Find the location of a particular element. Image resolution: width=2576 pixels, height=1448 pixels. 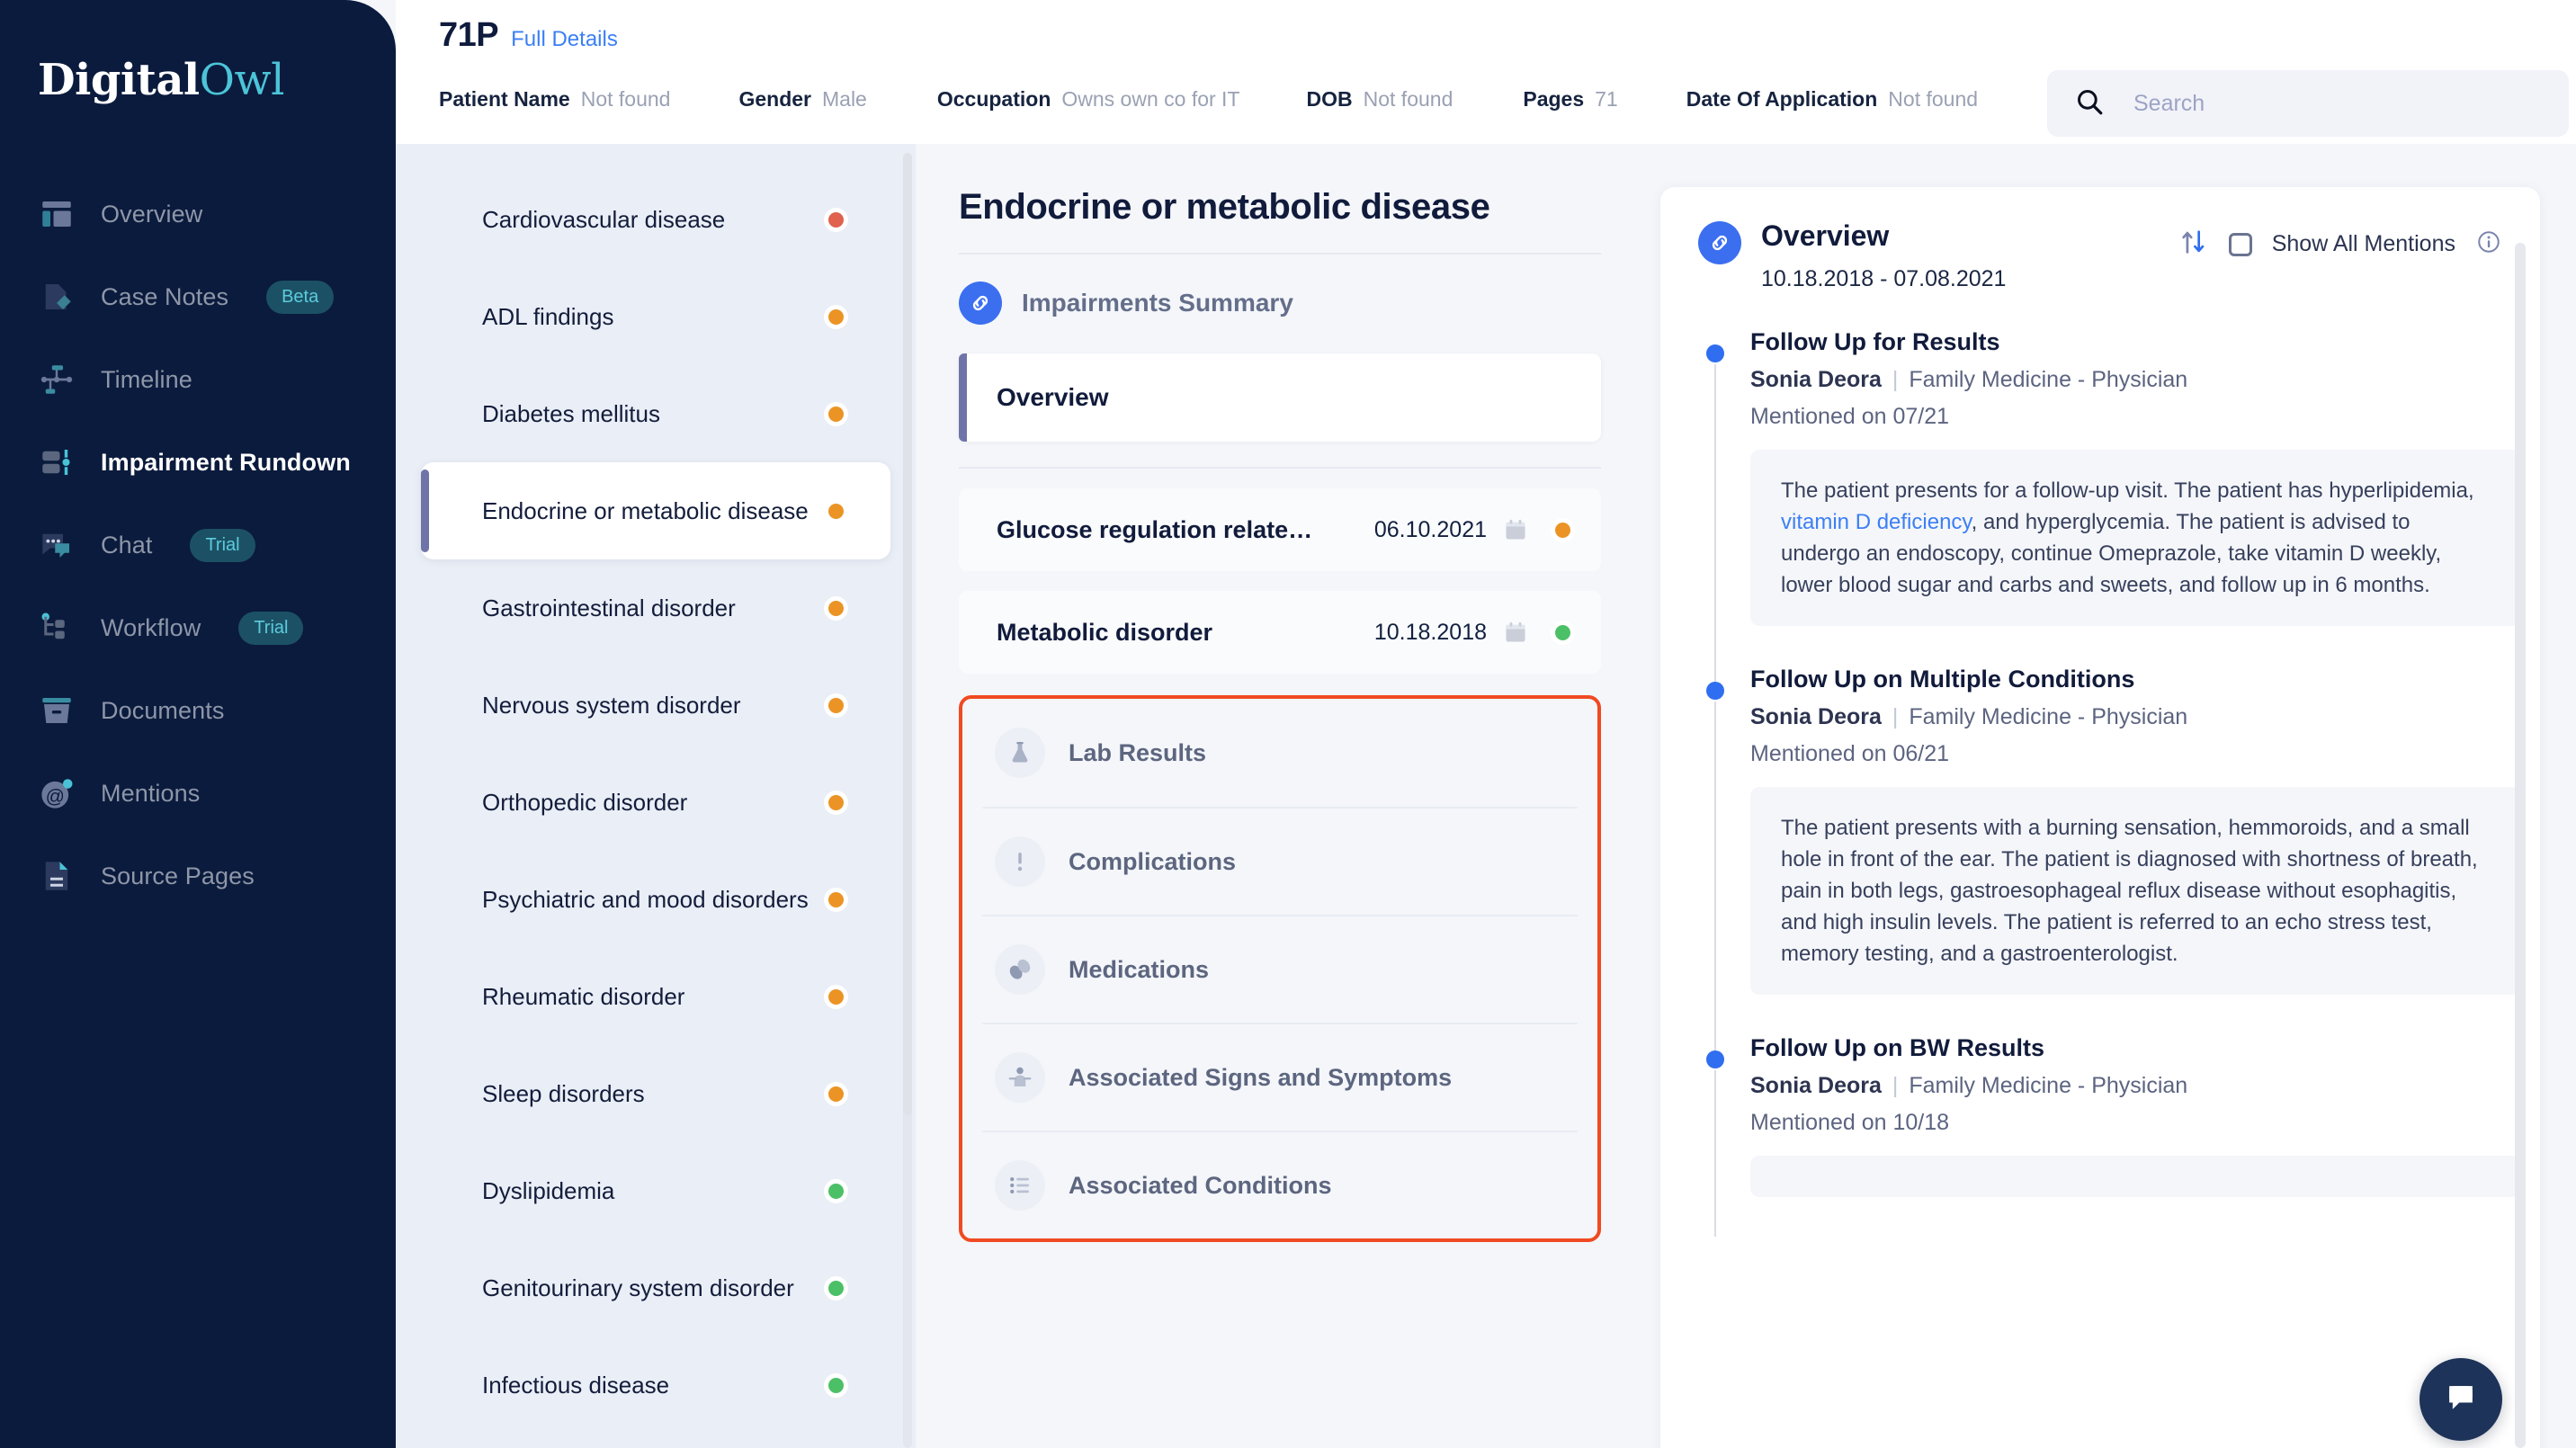

person-symptoms-icon is located at coordinates (1020, 1077).